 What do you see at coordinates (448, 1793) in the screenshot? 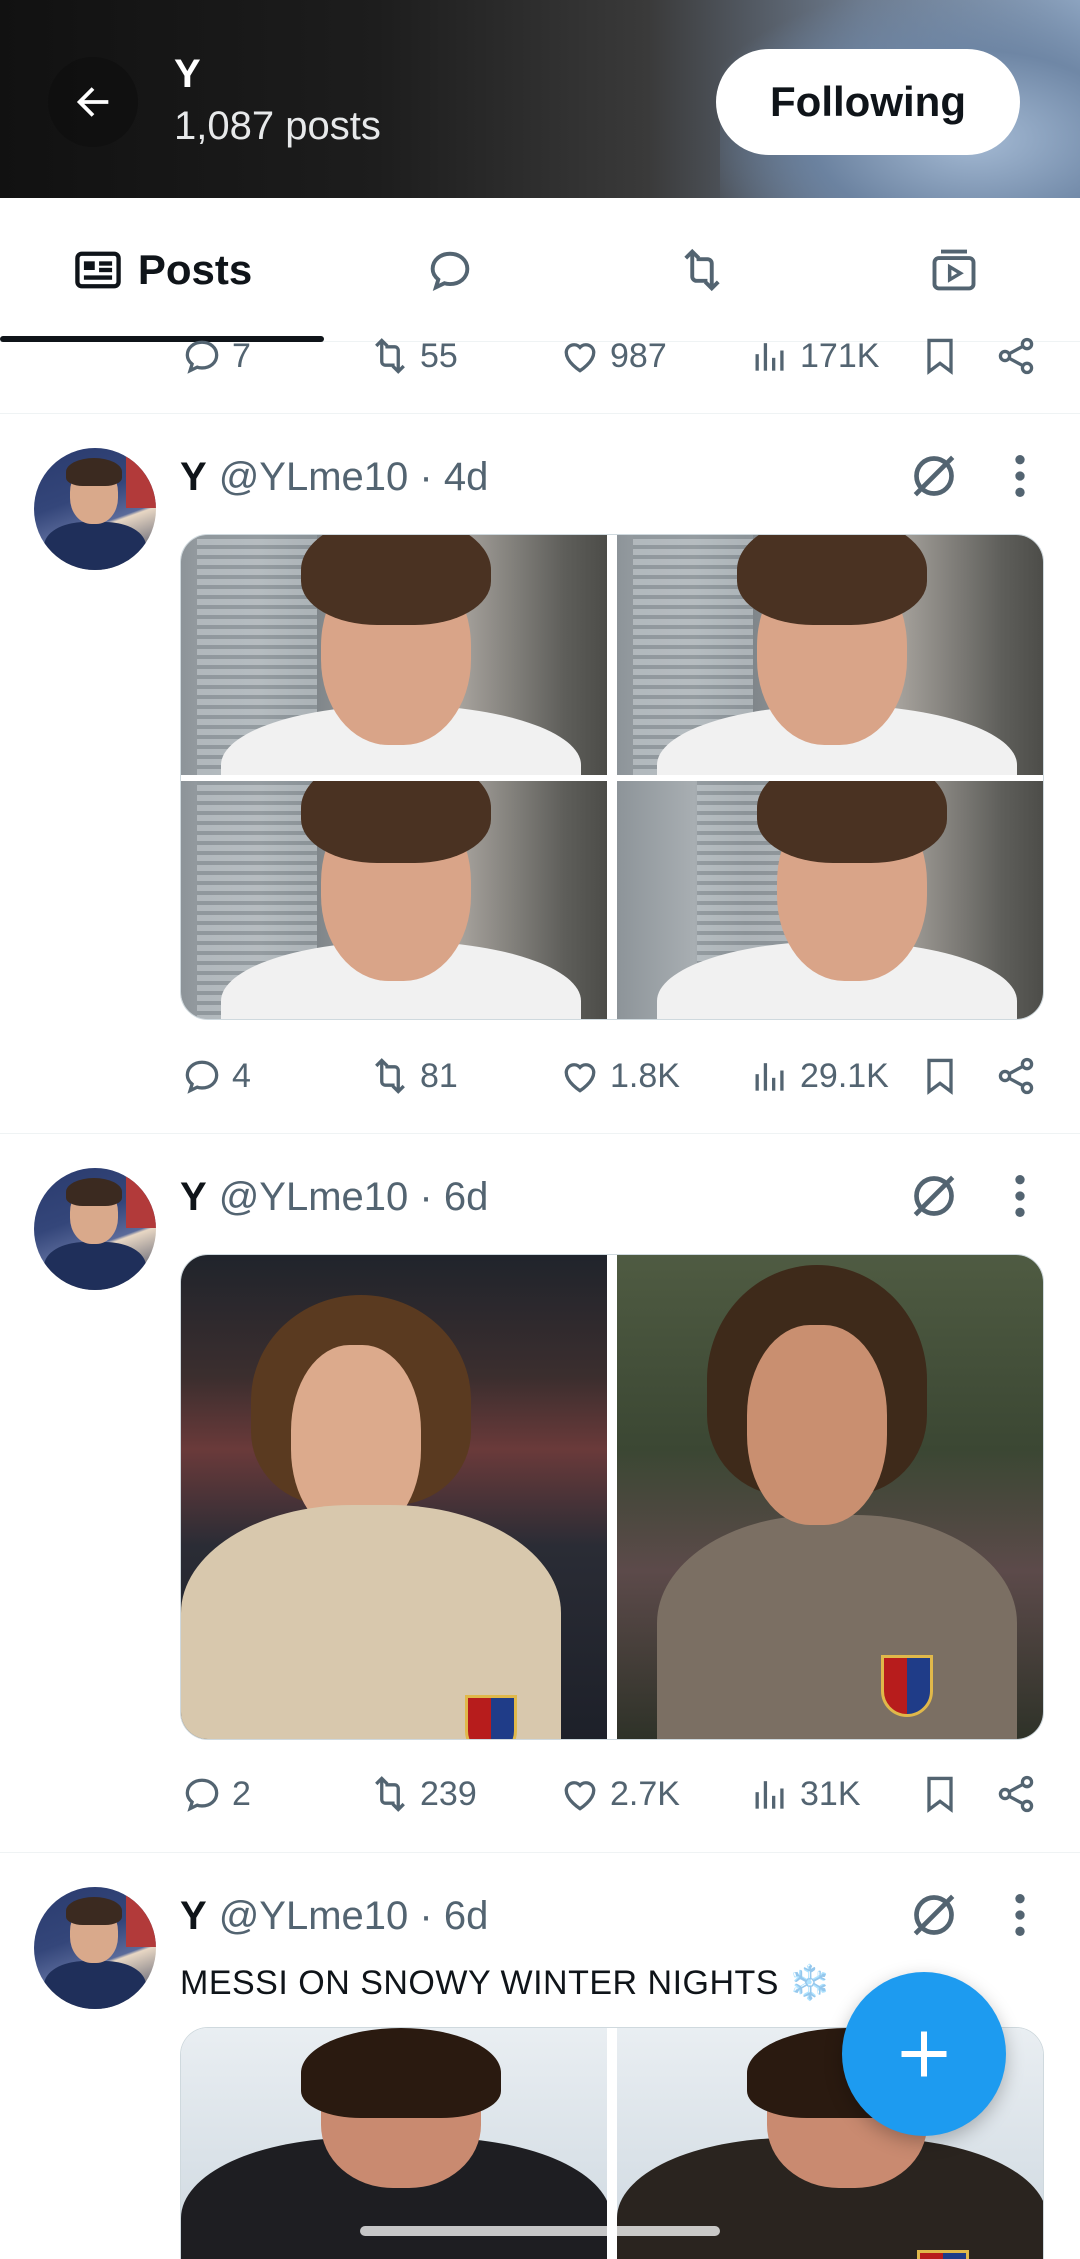
I see `repost-count: 239` at bounding box center [448, 1793].